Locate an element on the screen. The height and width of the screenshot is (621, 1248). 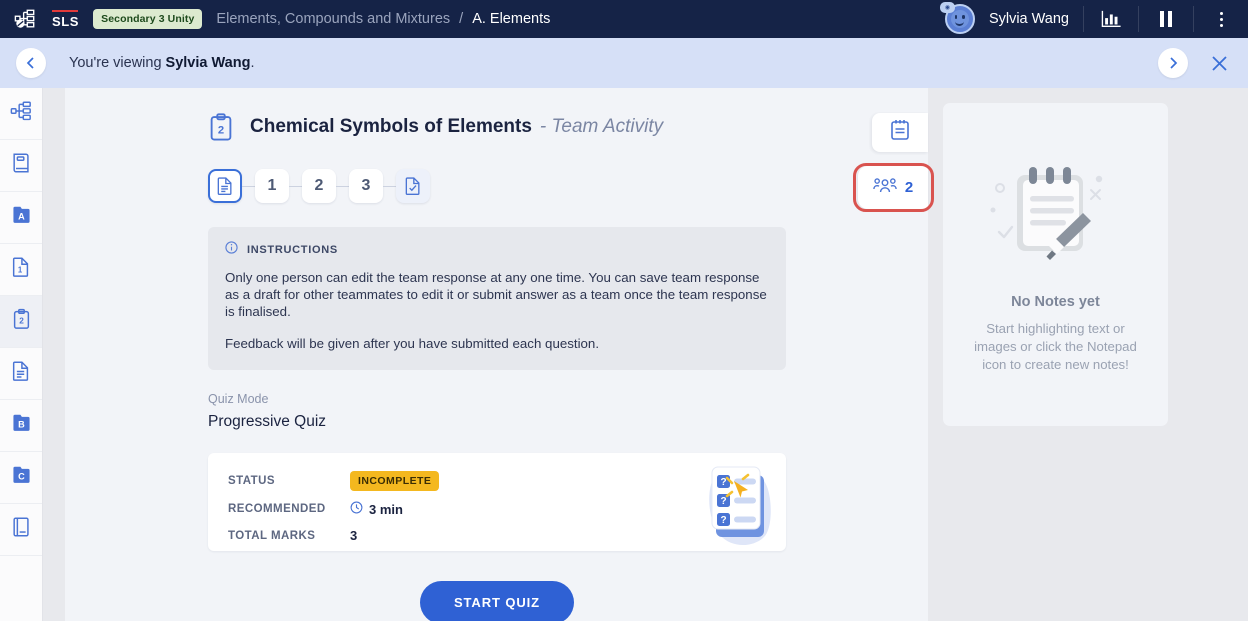
avatar: ◉ is located at coordinates (962, 19).